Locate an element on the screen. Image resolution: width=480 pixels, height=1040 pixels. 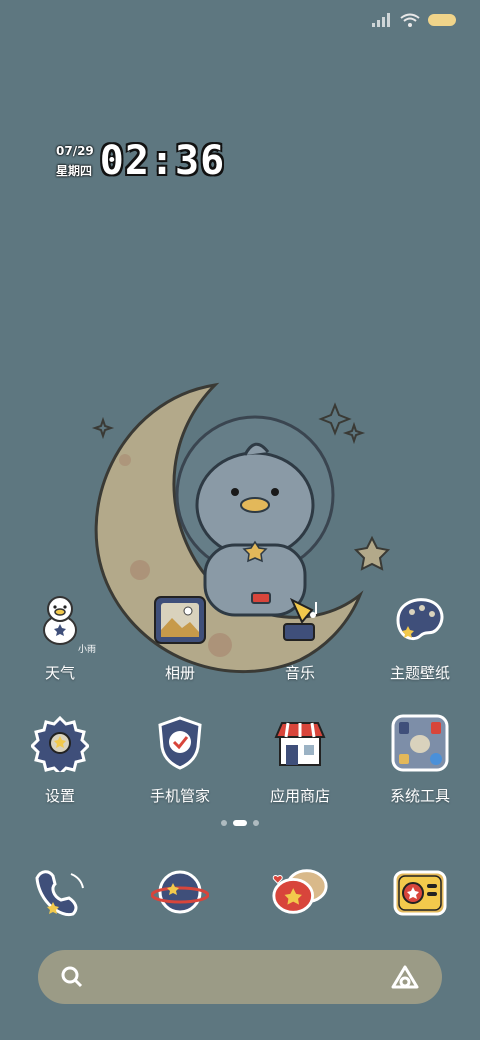
app-label: 手机管家 is located at coordinates (179, 796).